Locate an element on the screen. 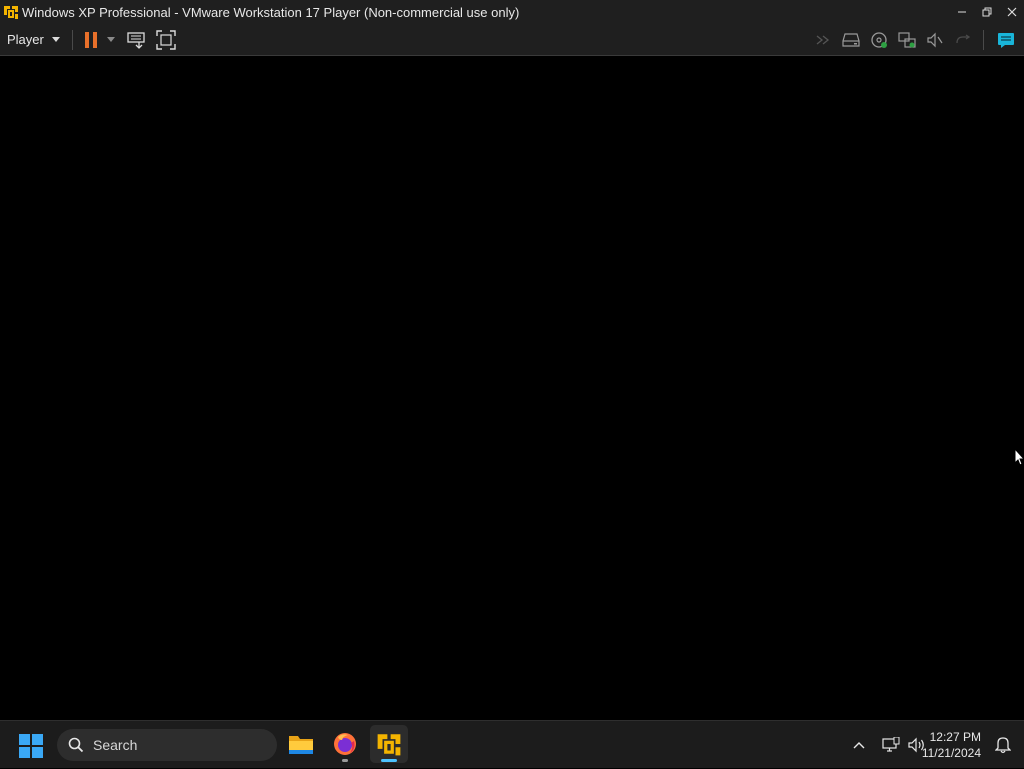 The height and width of the screenshot is (769, 1024). network-adapter-button is located at coordinates (907, 40).